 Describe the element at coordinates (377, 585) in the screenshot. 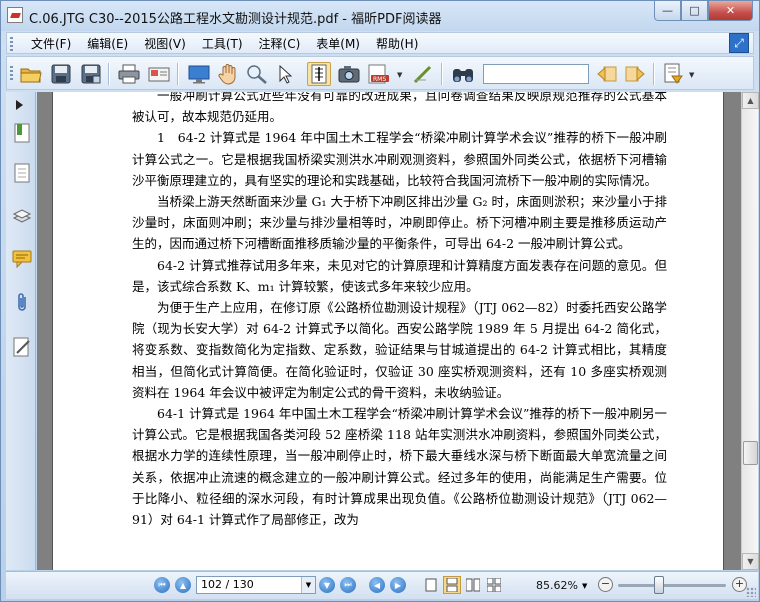

I see `go-back-icon: ◀` at that location.